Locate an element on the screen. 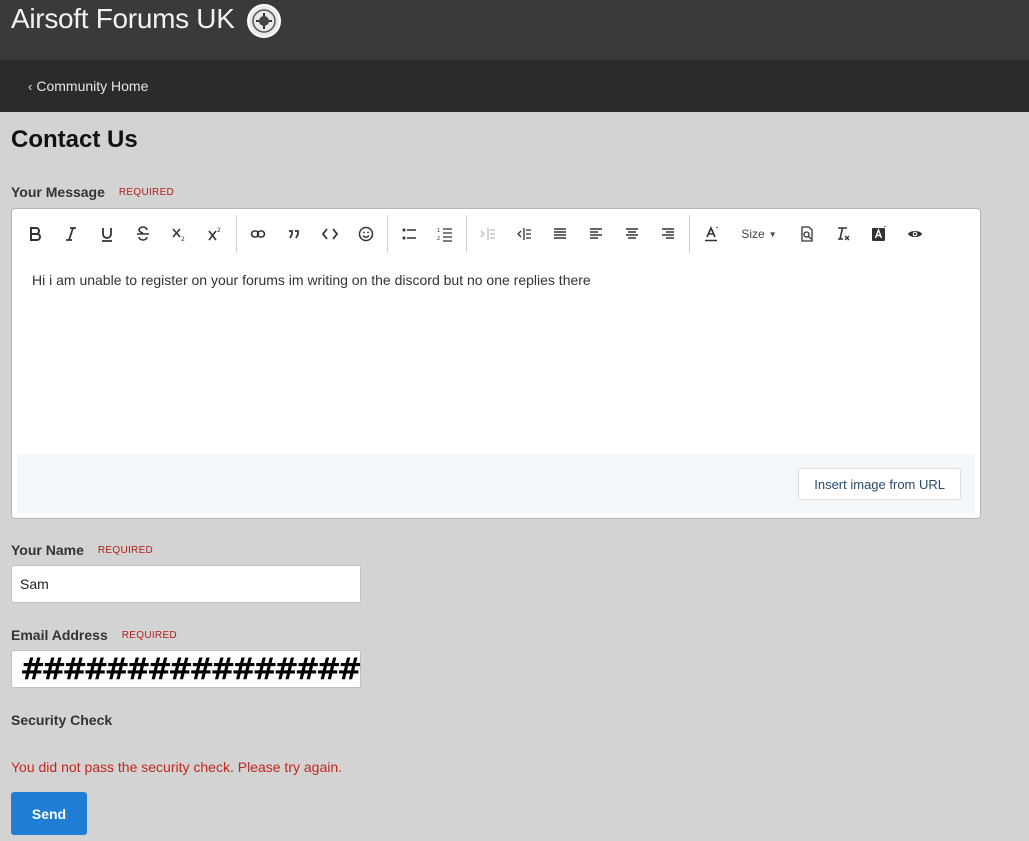 Image resolution: width=1029 pixels, height=841 pixels. subscript-icon: 2 is located at coordinates (179, 234).